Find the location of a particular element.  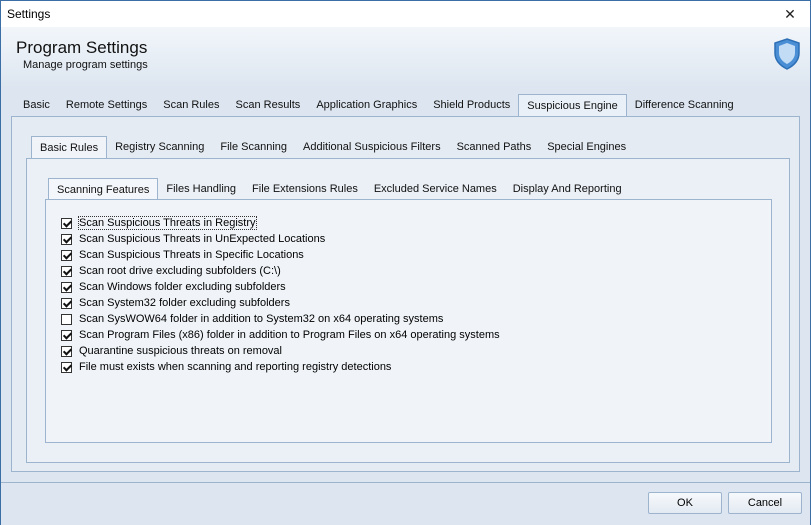

header: Program Settings Manage program settings is located at coordinates (405, 57).